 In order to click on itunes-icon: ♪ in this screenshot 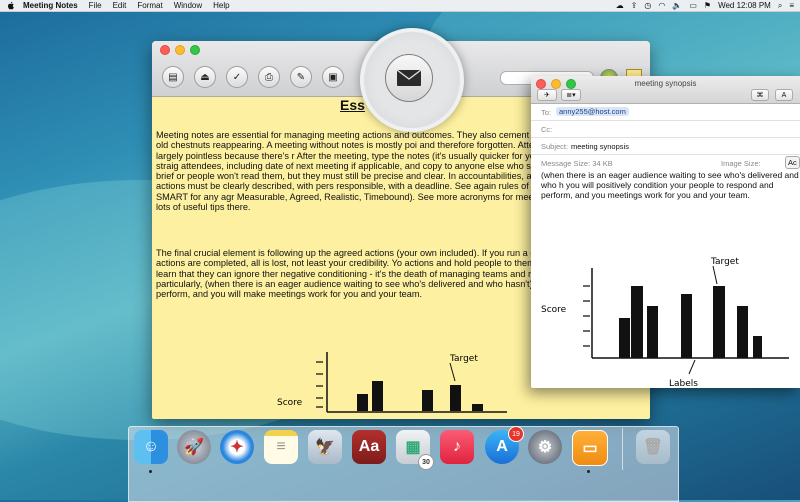, I will do `click(457, 447)`.